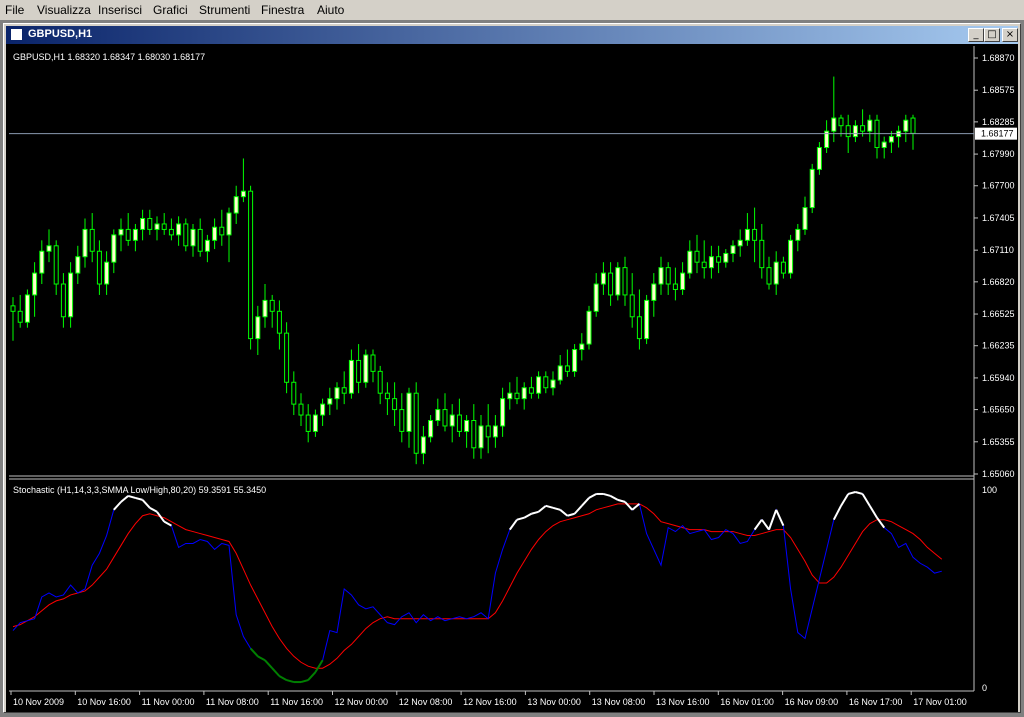 This screenshot has width=1024, height=717. What do you see at coordinates (104, 702) in the screenshot?
I see `time-tick-label: 10 Nov 16:00` at bounding box center [104, 702].